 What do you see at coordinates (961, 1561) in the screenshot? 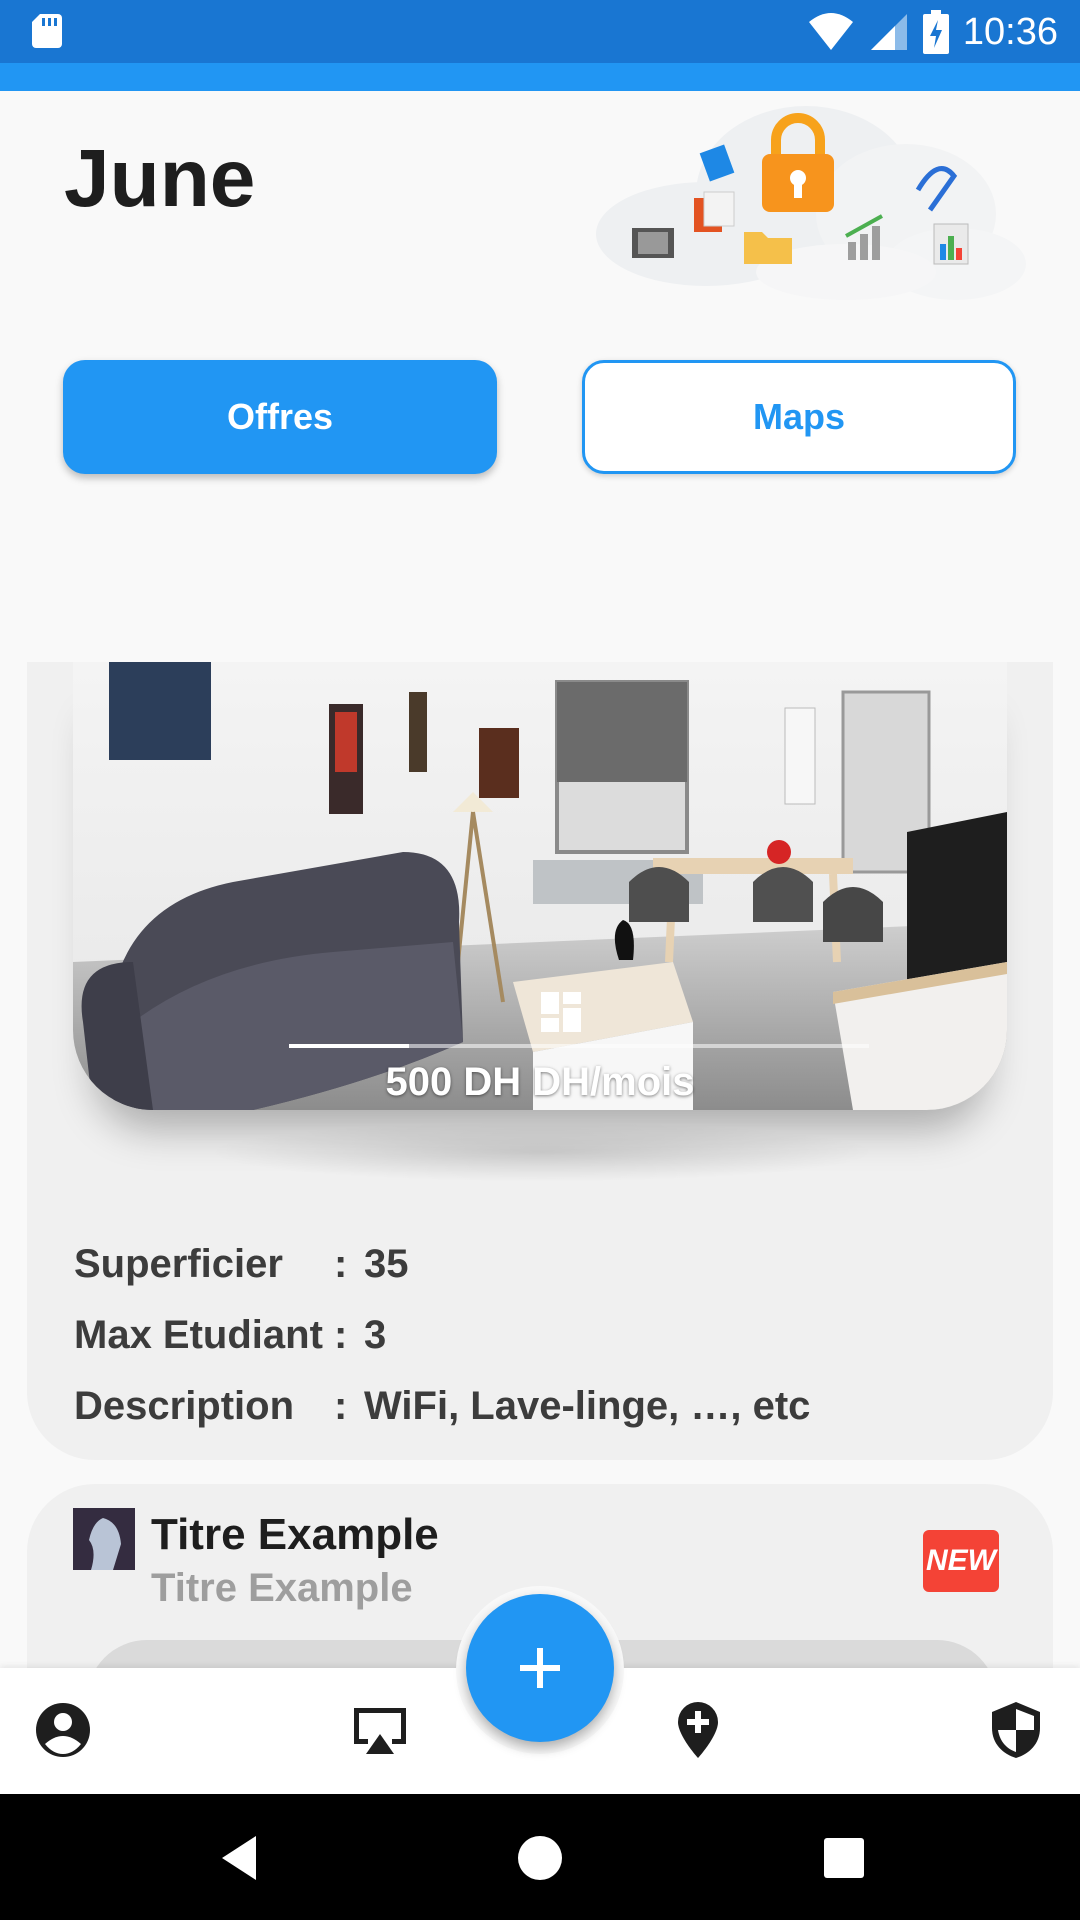
I see `new-badge: NEW` at bounding box center [961, 1561].